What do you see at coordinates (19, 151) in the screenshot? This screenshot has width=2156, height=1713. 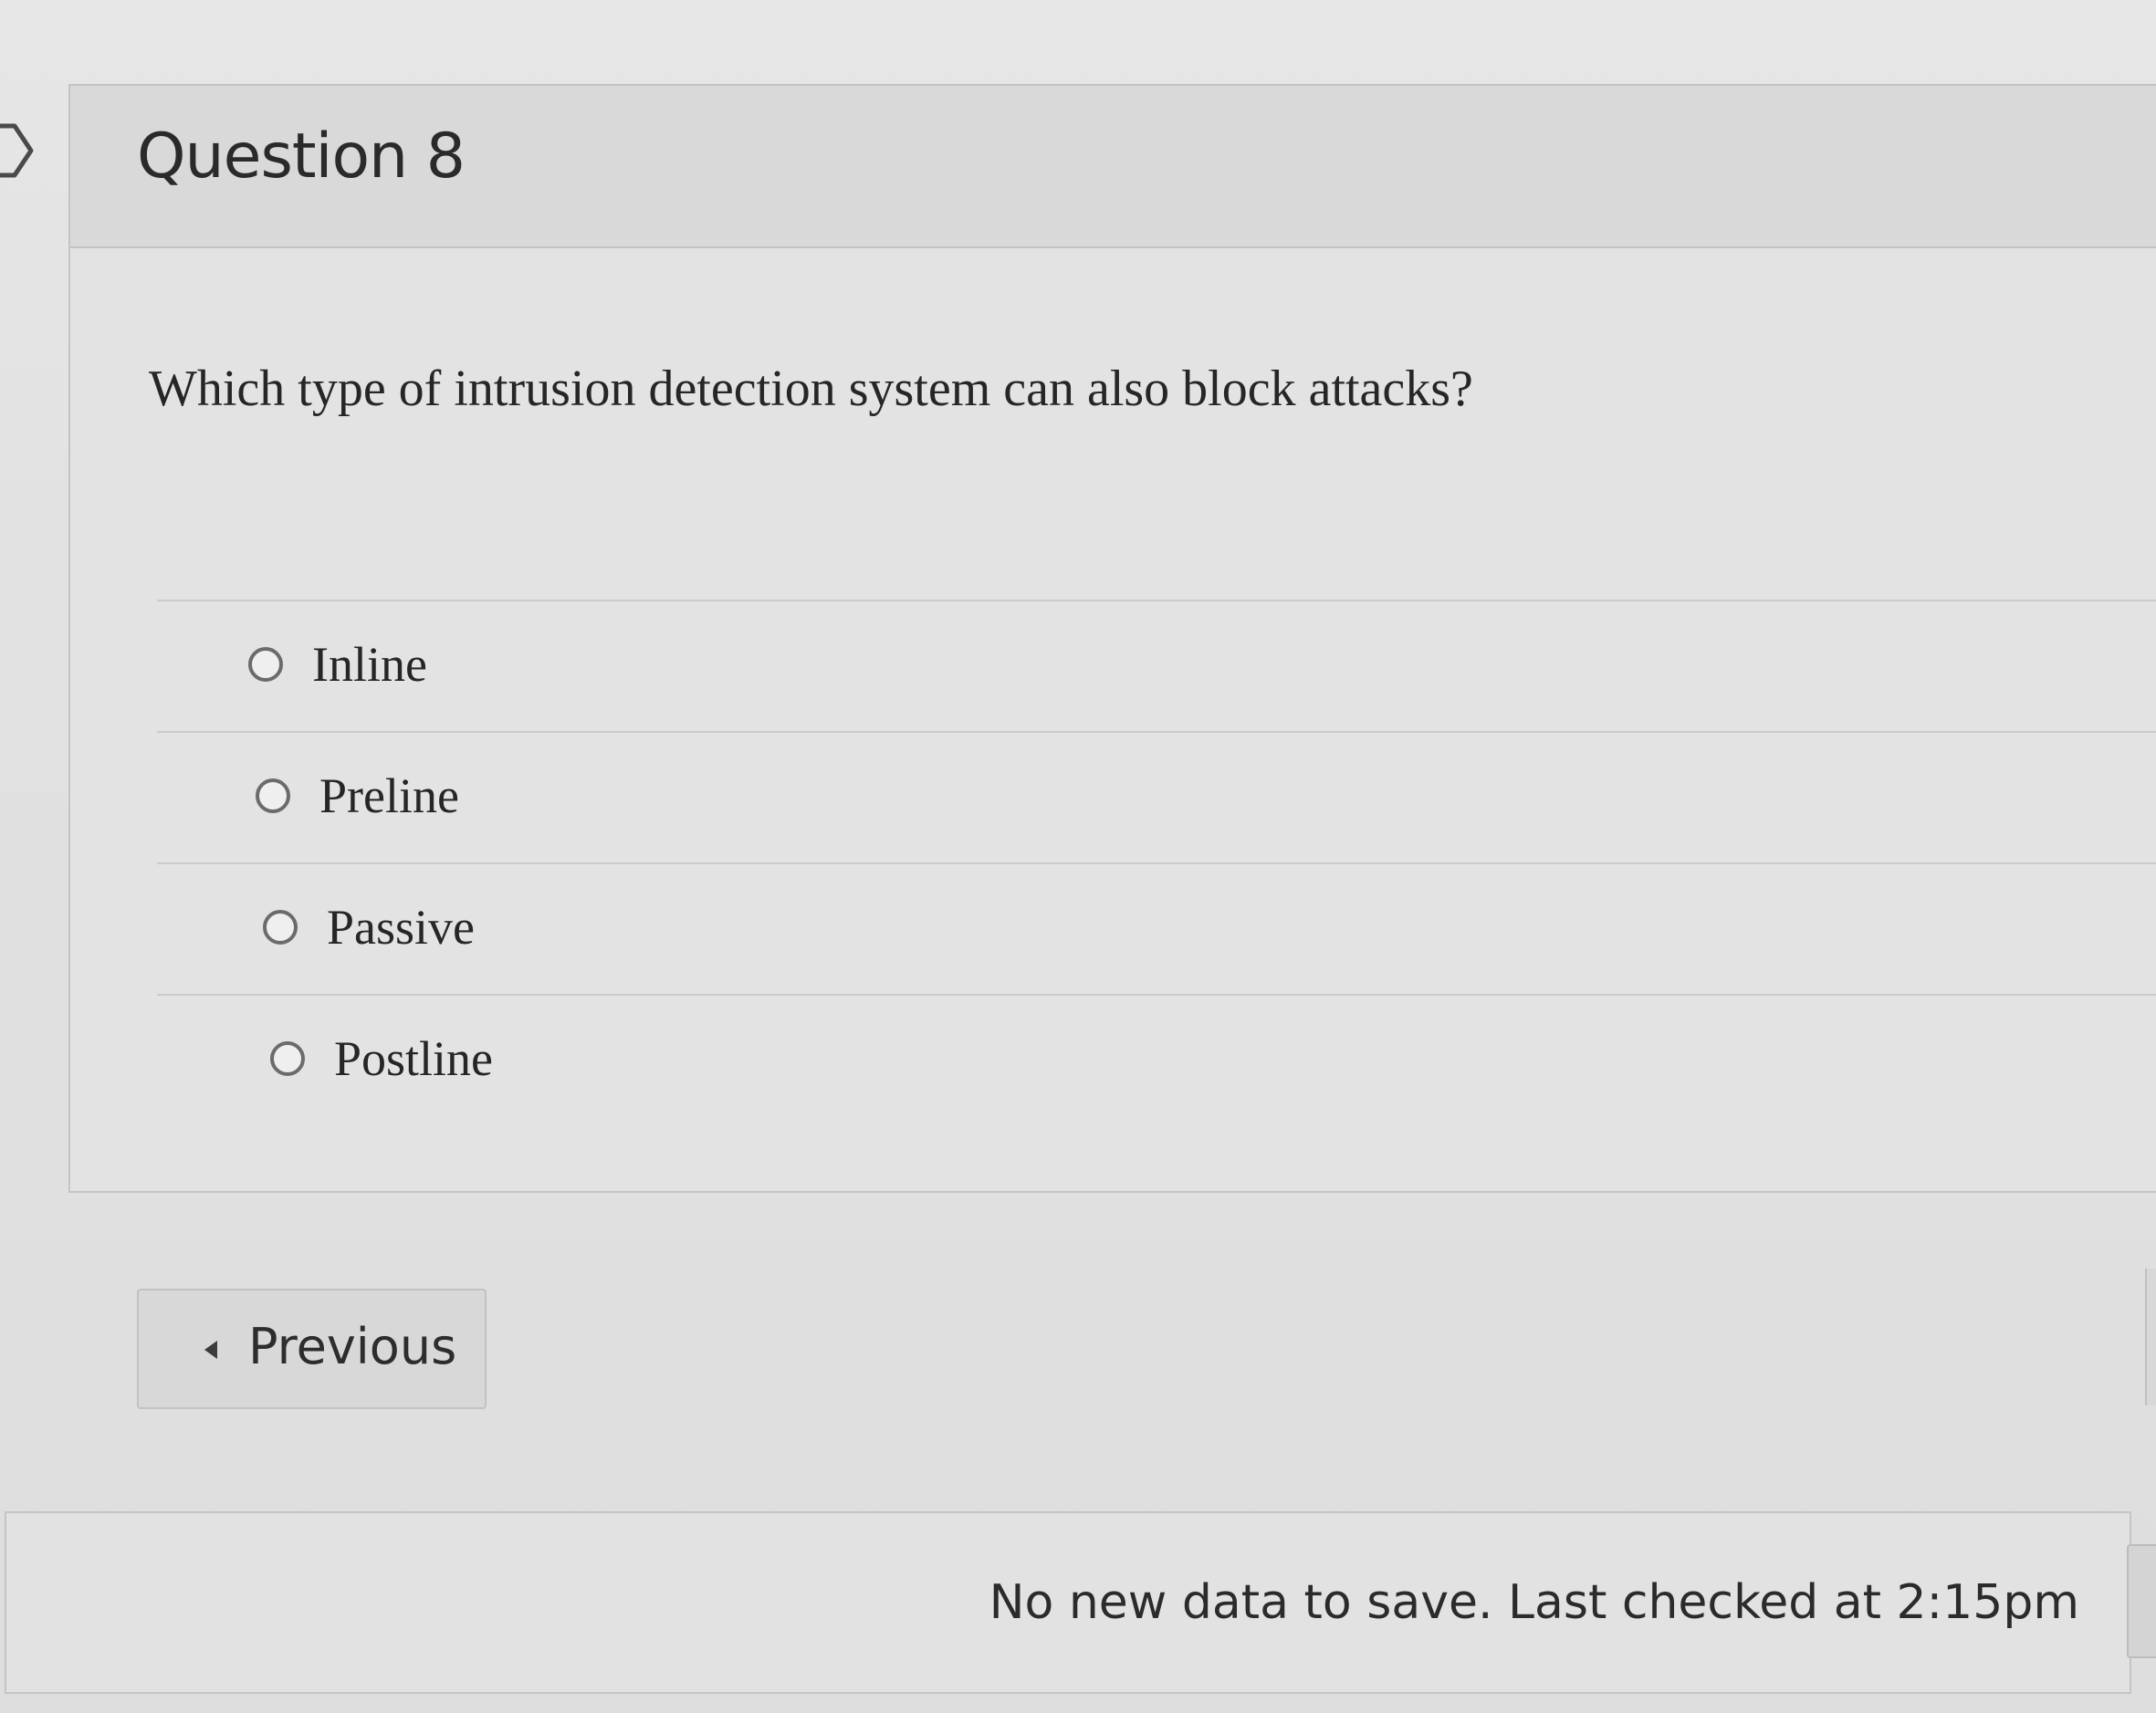 I see `question-flag-icon` at bounding box center [19, 151].